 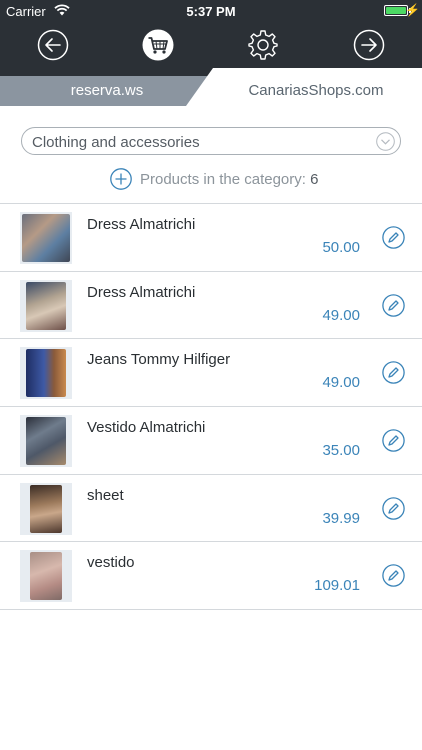 I want to click on product-price: 50.00, so click(x=341, y=247).